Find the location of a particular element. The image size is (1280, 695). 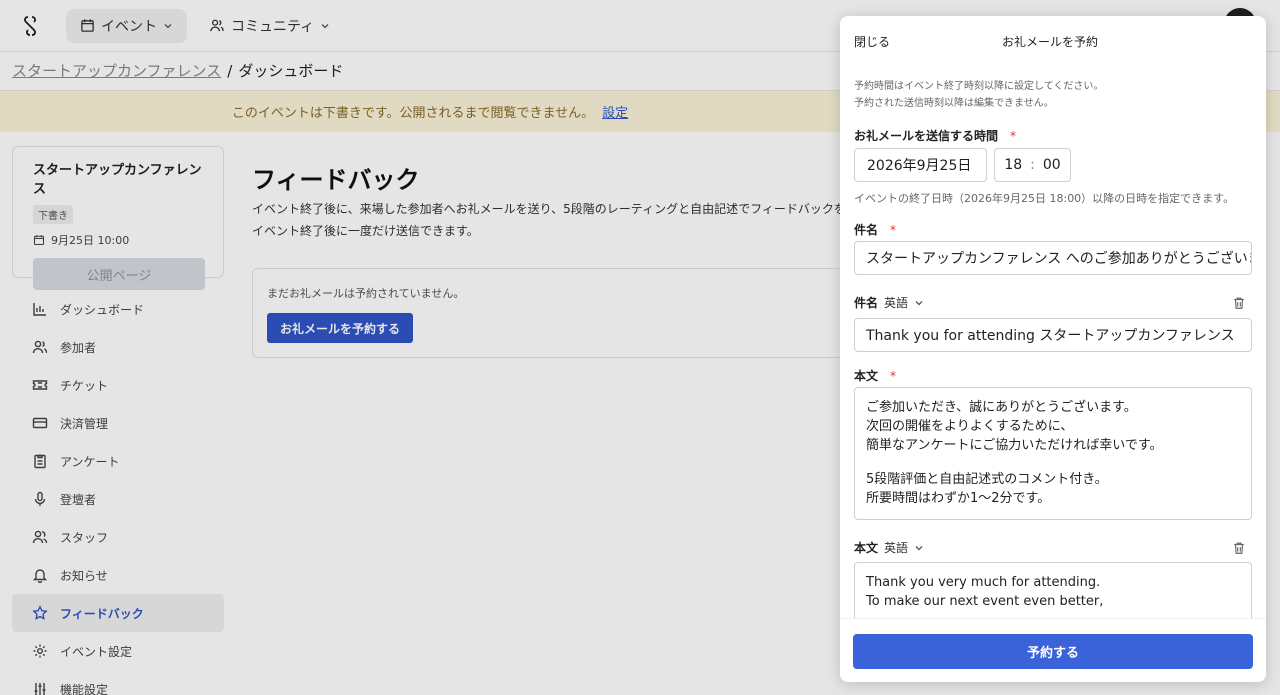

body-en-label: 本文 英語 is located at coordinates (889, 547).